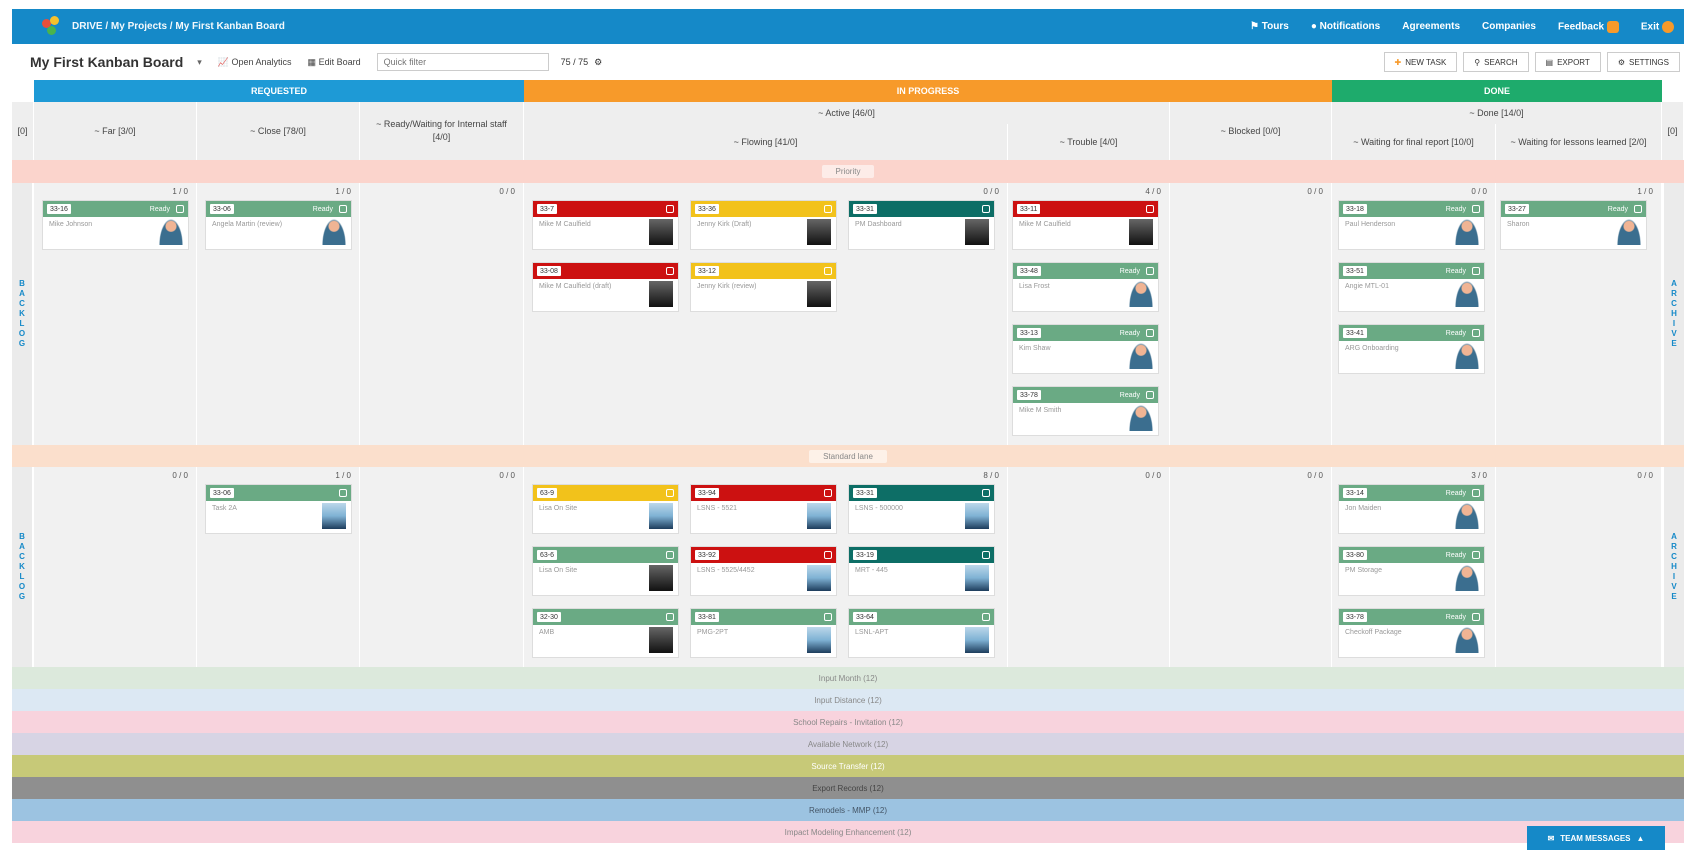  What do you see at coordinates (23, 131) in the screenshot?
I see `backlog-column-header: [0]` at bounding box center [23, 131].